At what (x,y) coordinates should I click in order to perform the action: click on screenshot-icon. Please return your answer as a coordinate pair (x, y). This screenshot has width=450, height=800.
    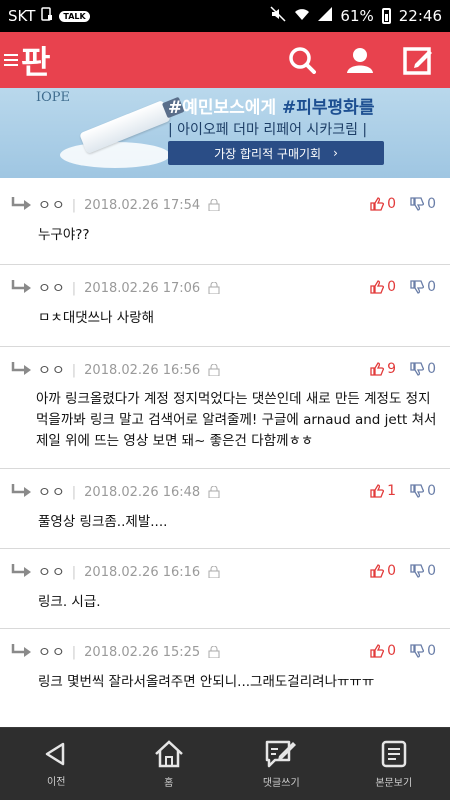
    Looking at the image, I should click on (47, 16).